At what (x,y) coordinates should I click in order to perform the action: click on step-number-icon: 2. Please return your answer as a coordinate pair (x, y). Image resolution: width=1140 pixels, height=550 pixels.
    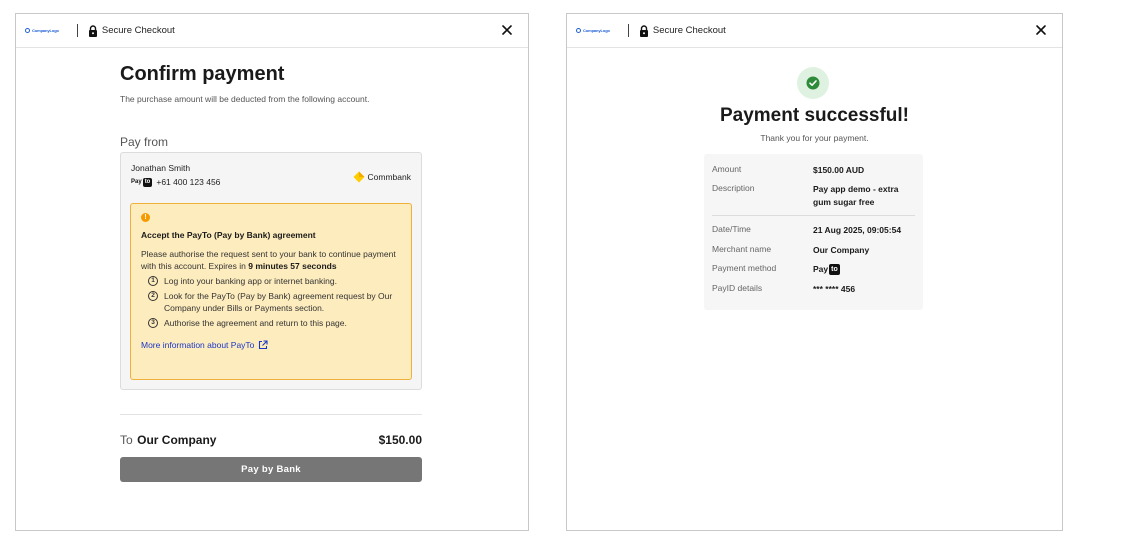
    Looking at the image, I should click on (153, 296).